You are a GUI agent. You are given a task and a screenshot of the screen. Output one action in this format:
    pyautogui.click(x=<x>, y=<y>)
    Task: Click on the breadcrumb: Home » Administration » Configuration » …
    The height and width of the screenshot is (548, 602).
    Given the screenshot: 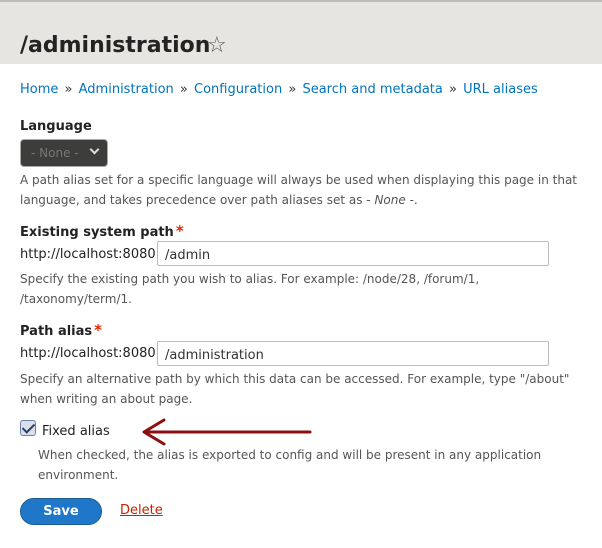 What is the action you would take?
    pyautogui.click(x=279, y=89)
    